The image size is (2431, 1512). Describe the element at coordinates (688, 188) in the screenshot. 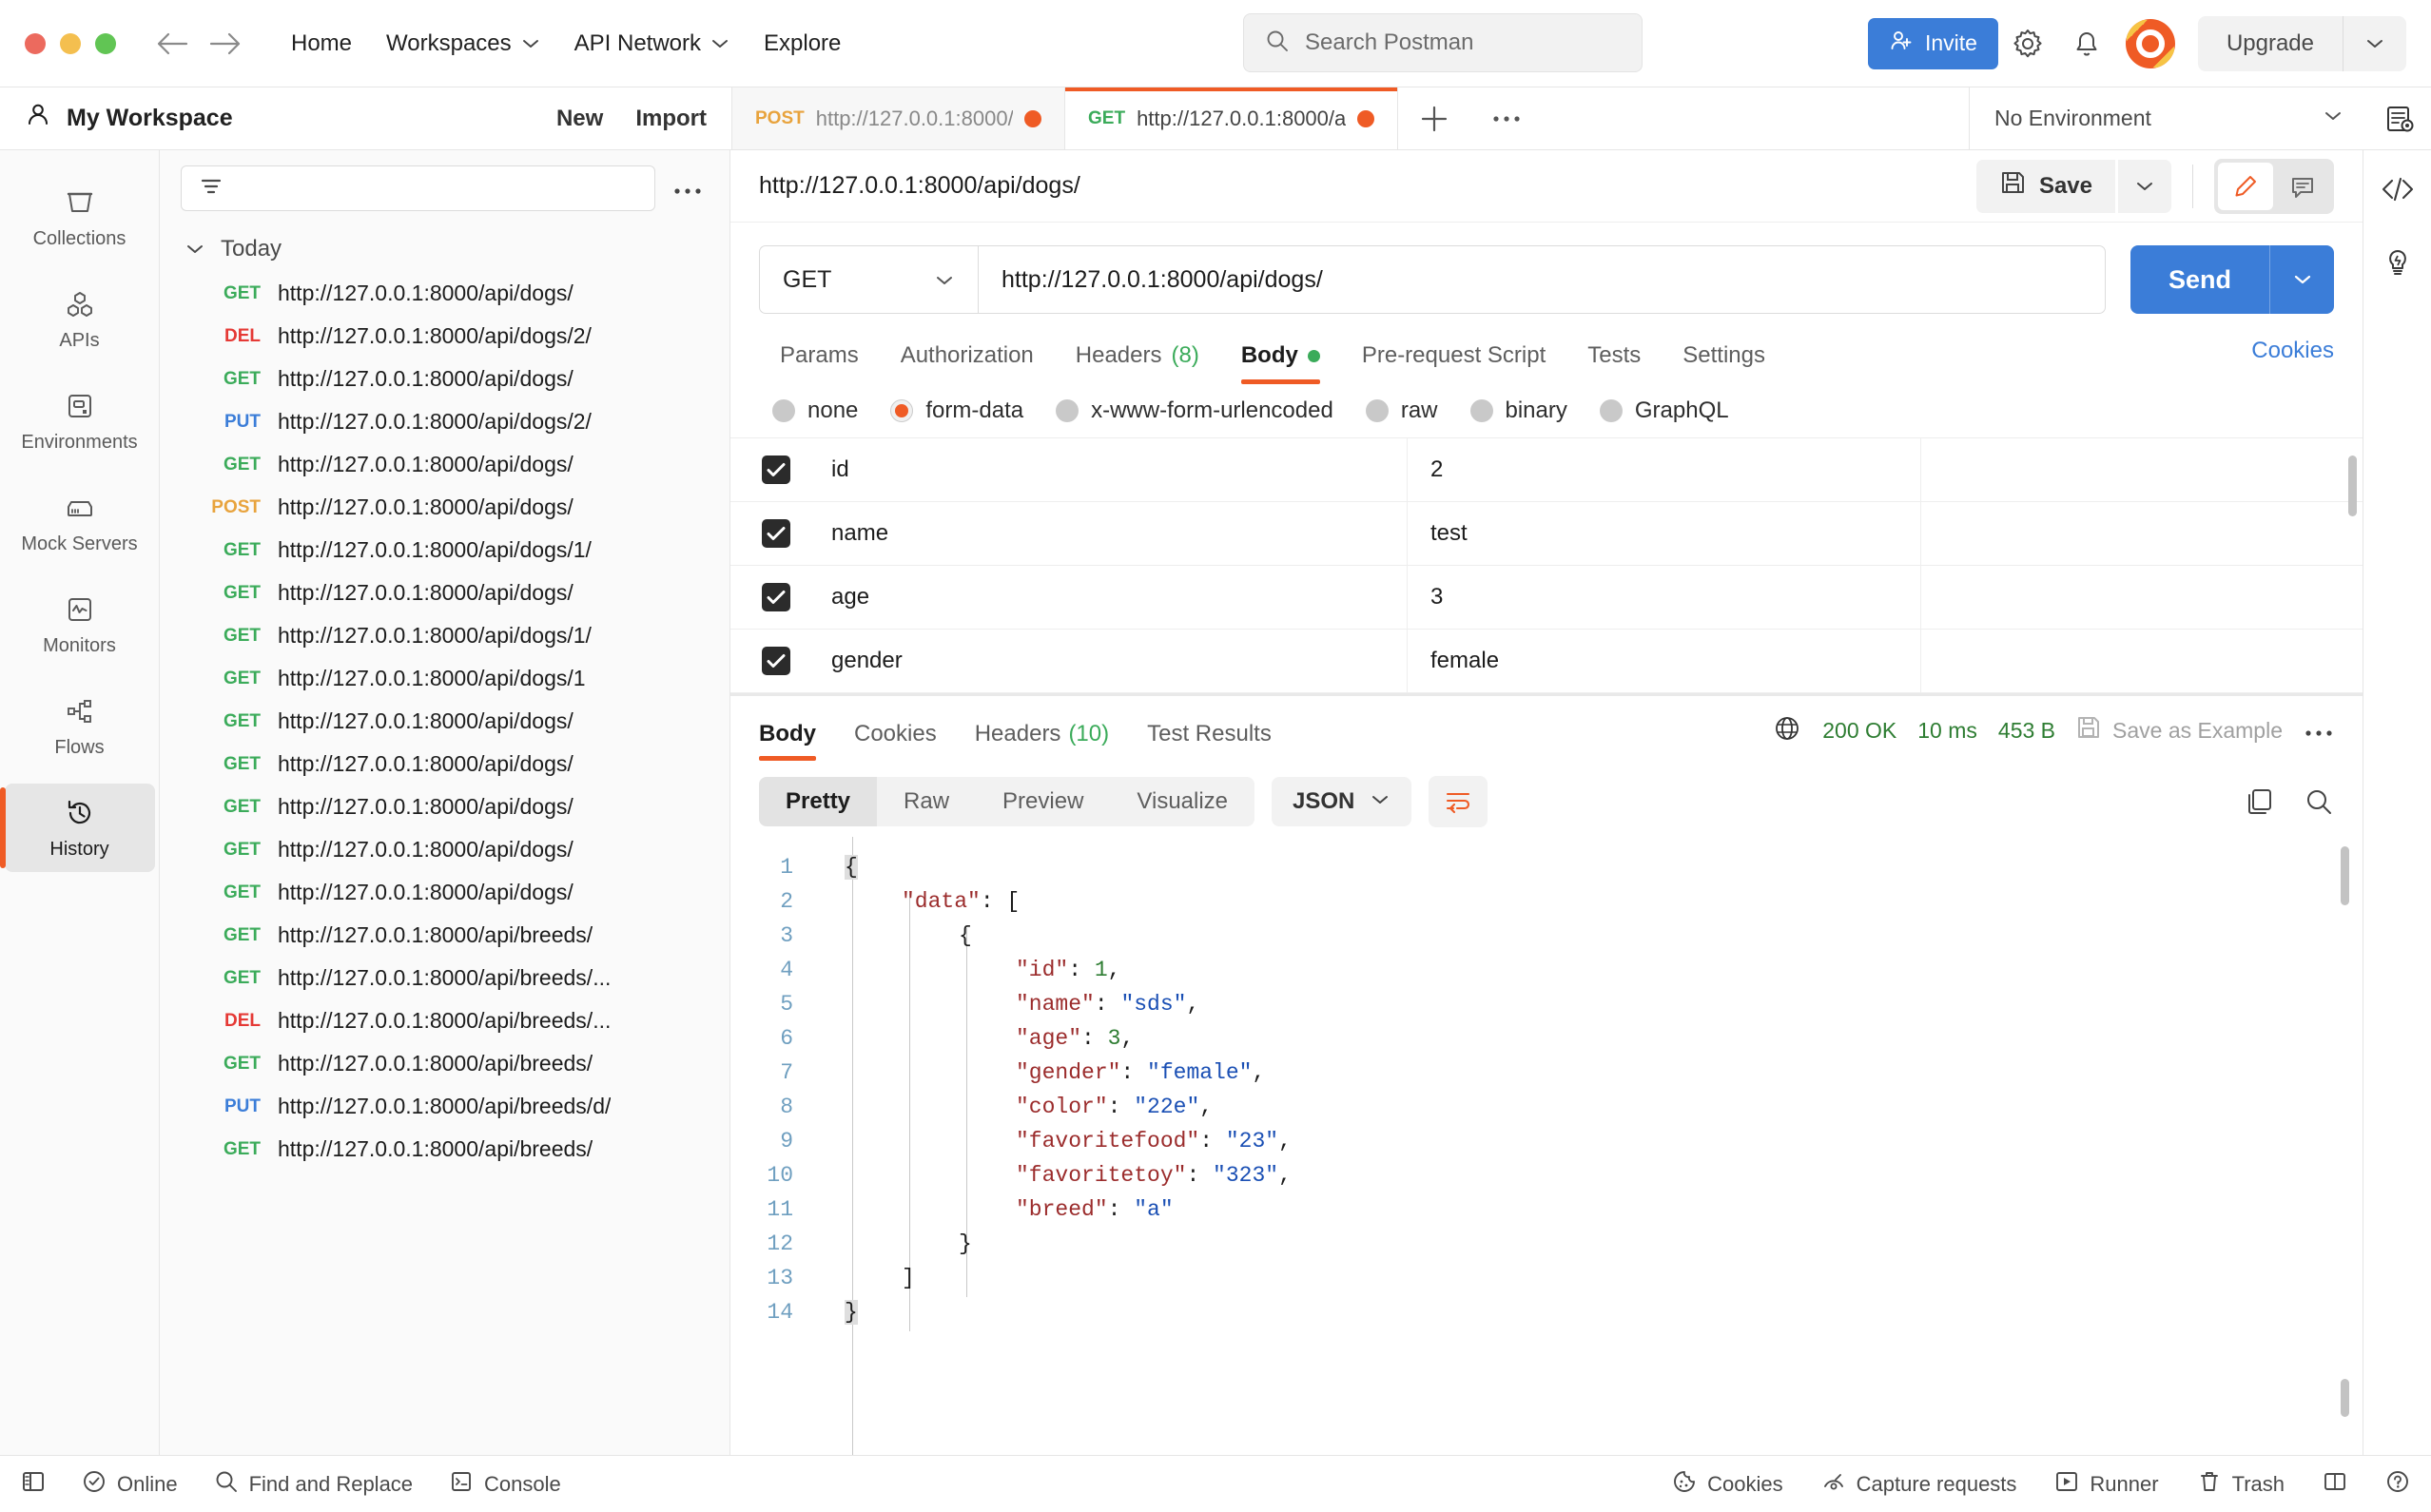

I see `history-options-icon` at that location.